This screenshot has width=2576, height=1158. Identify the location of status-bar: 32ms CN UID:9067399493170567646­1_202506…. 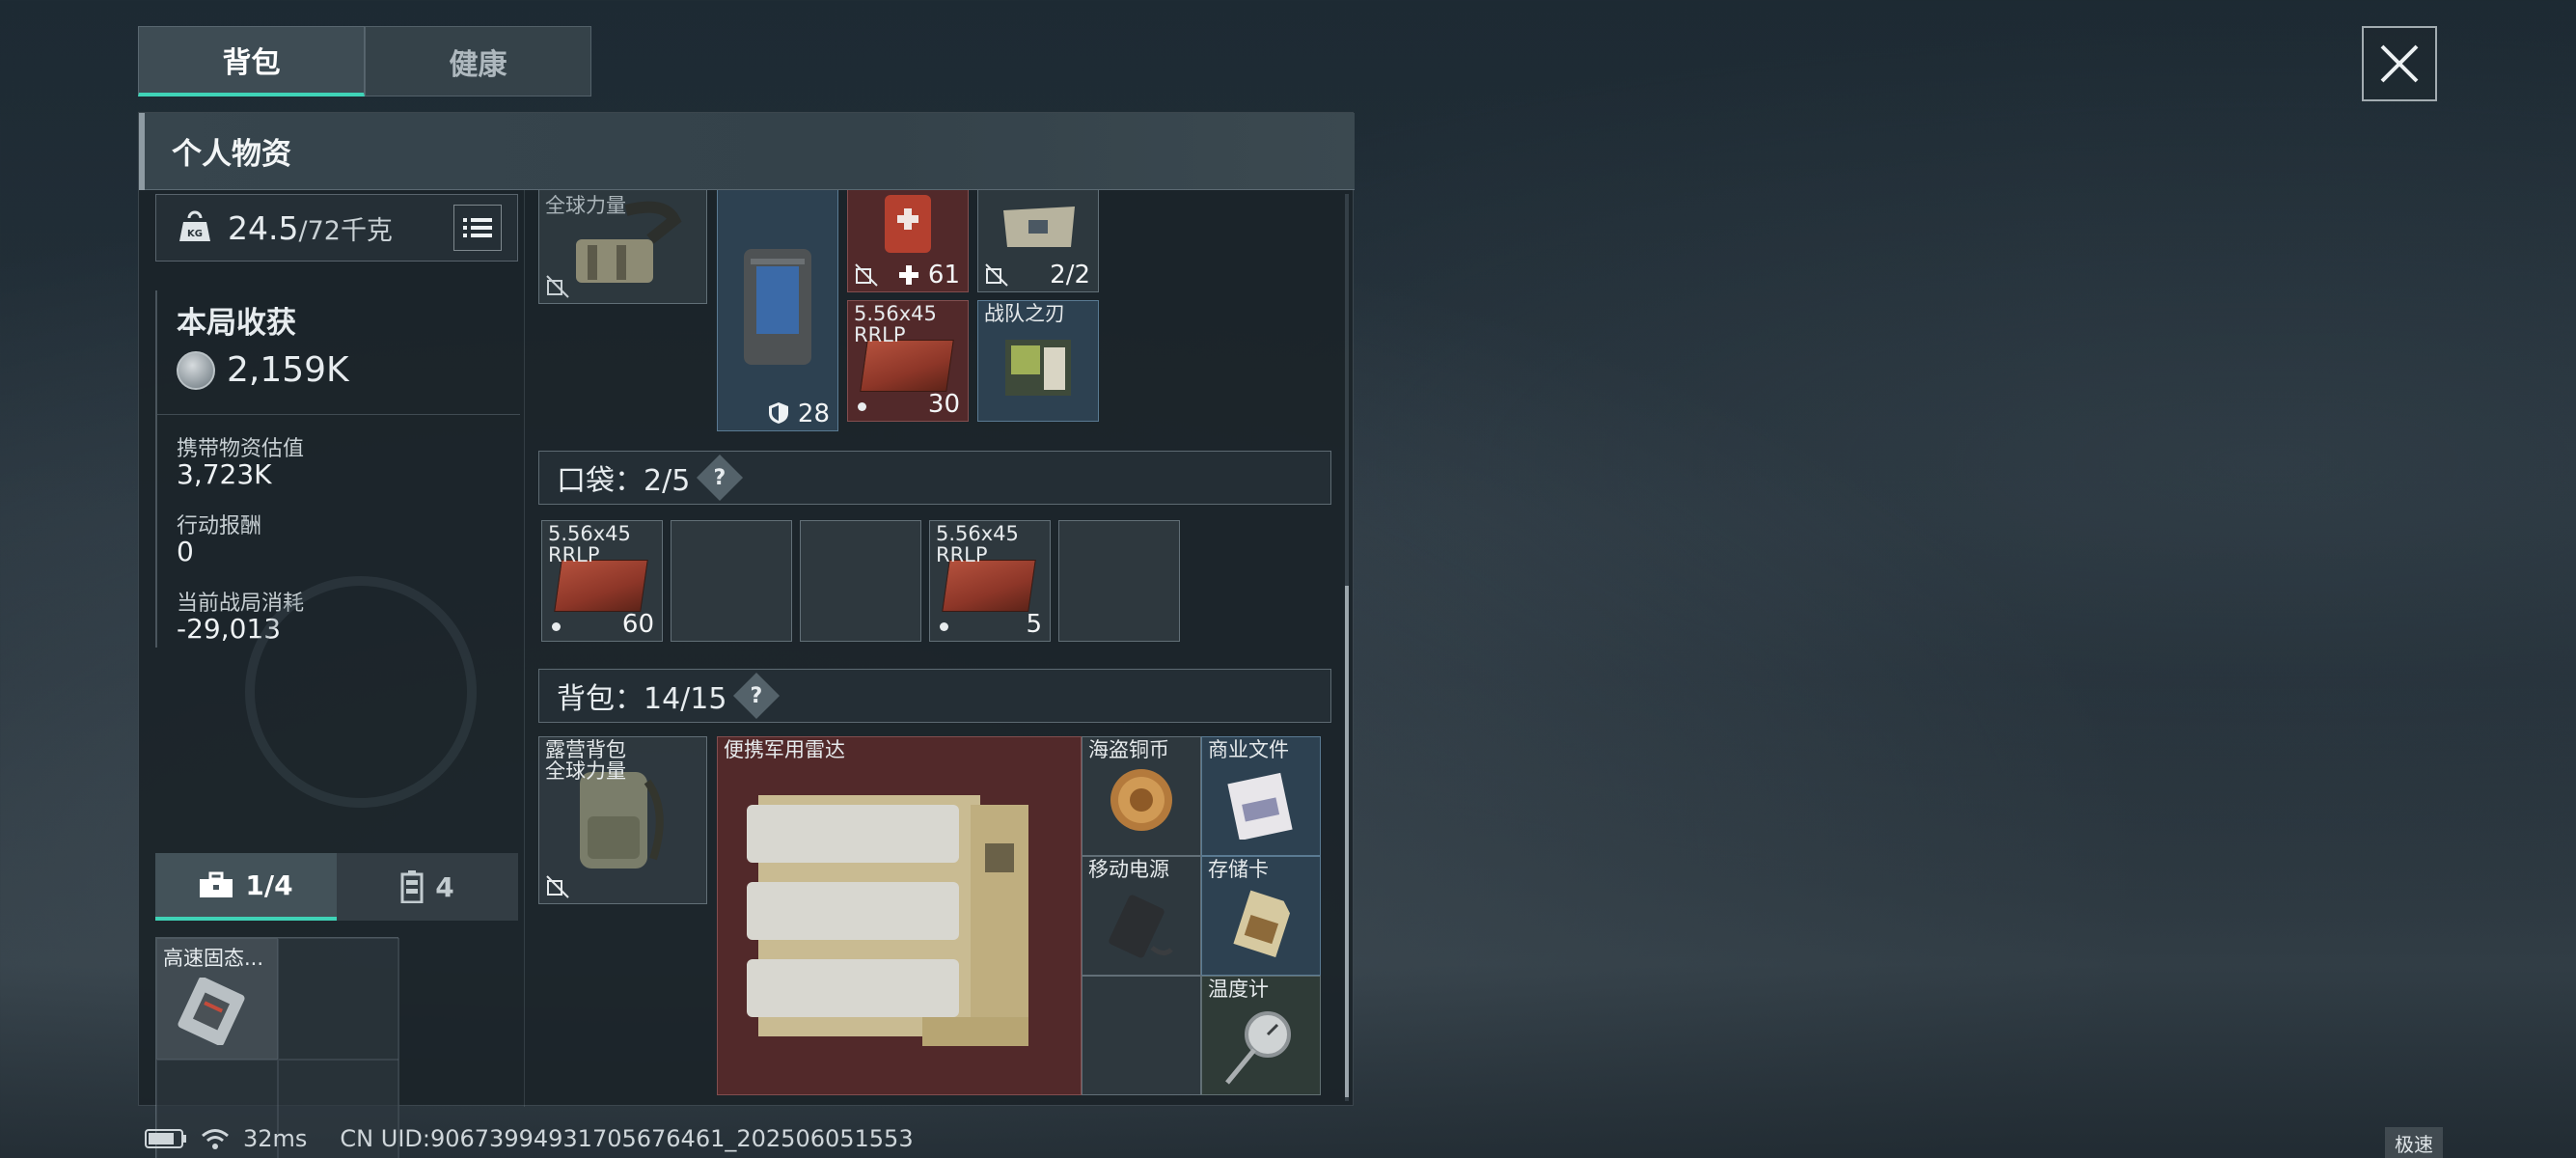
(529, 1138).